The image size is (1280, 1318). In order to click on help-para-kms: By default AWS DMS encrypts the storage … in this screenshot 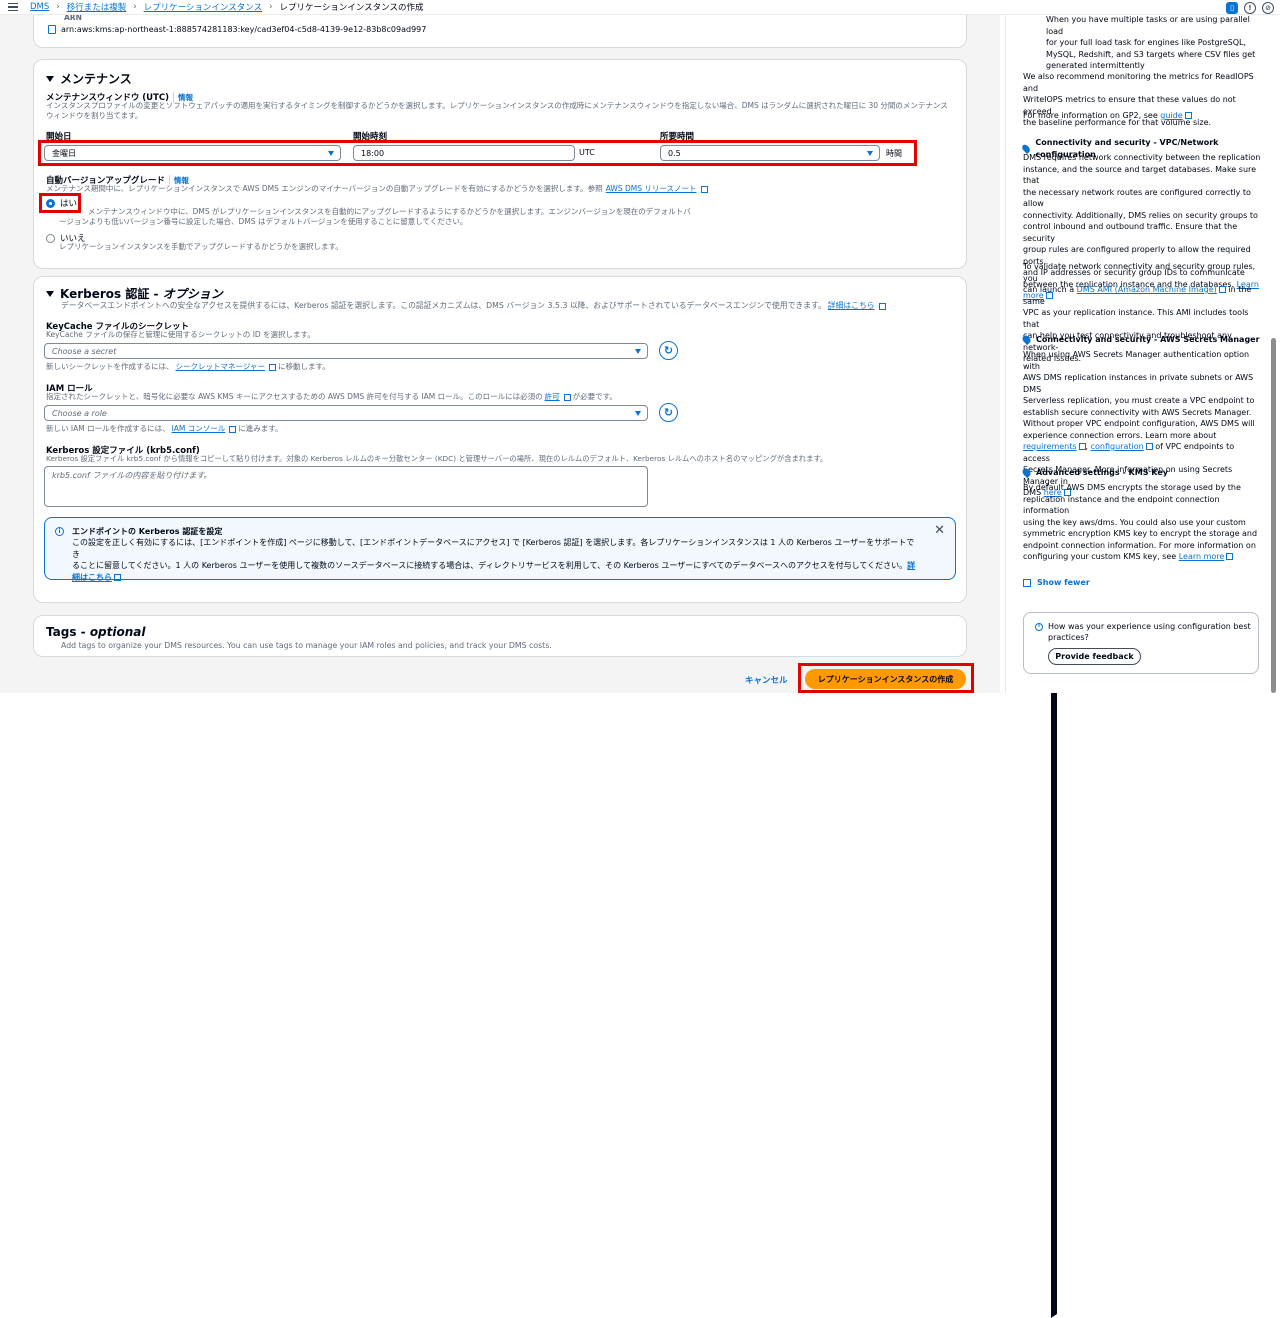, I will do `click(1140, 522)`.